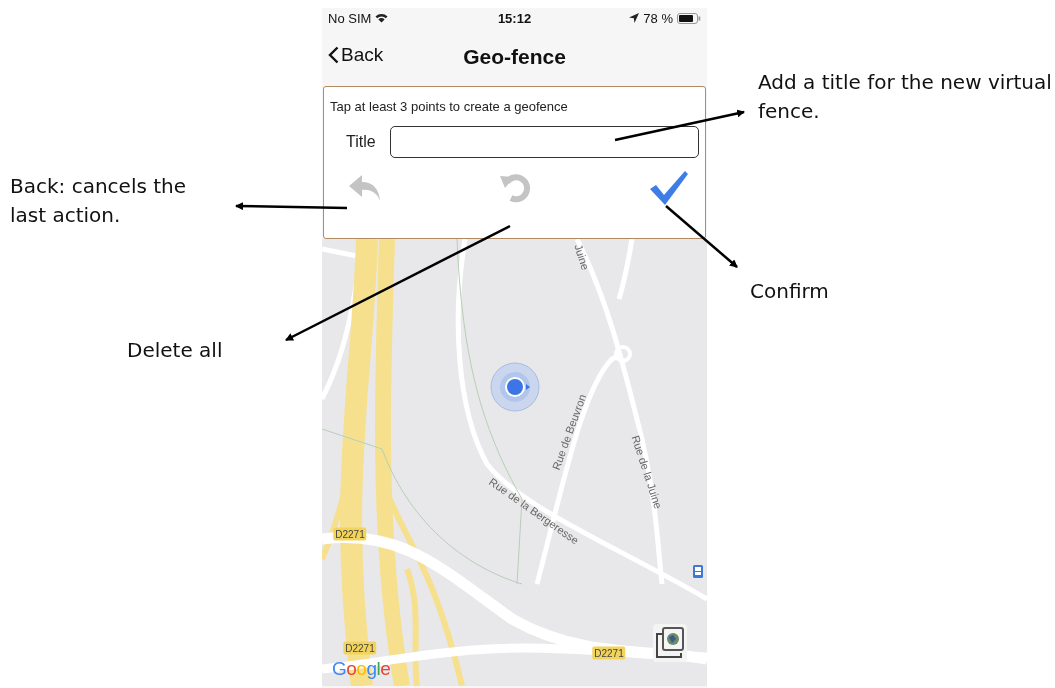  I want to click on screen-title: Geo-fence, so click(514, 57).